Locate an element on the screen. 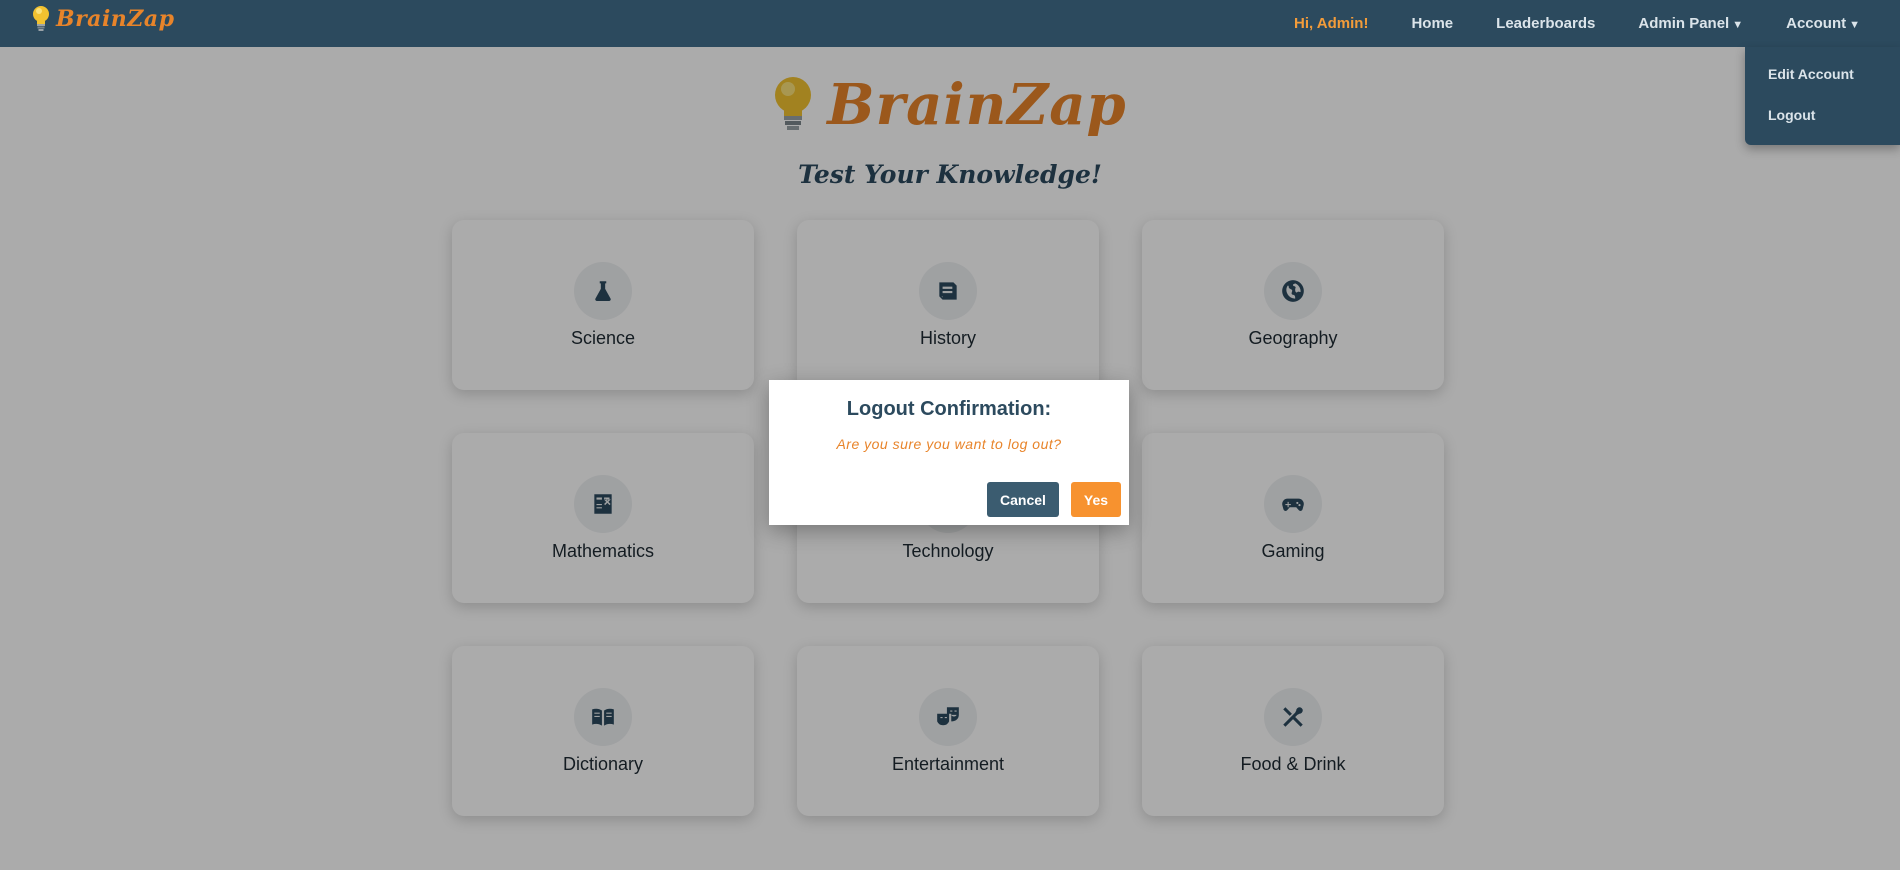  brand-logo: BrainZap is located at coordinates (103, 19).